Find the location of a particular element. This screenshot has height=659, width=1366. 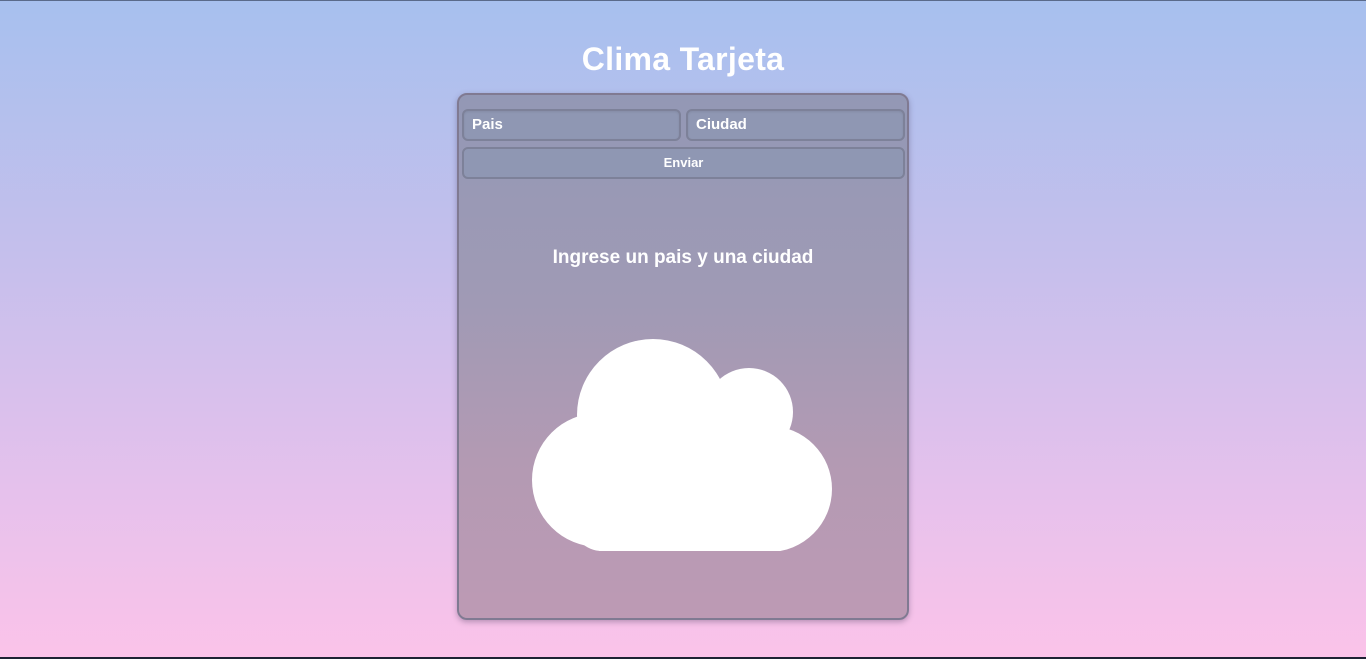

ciudad-input: Ciudad is located at coordinates (795, 125).